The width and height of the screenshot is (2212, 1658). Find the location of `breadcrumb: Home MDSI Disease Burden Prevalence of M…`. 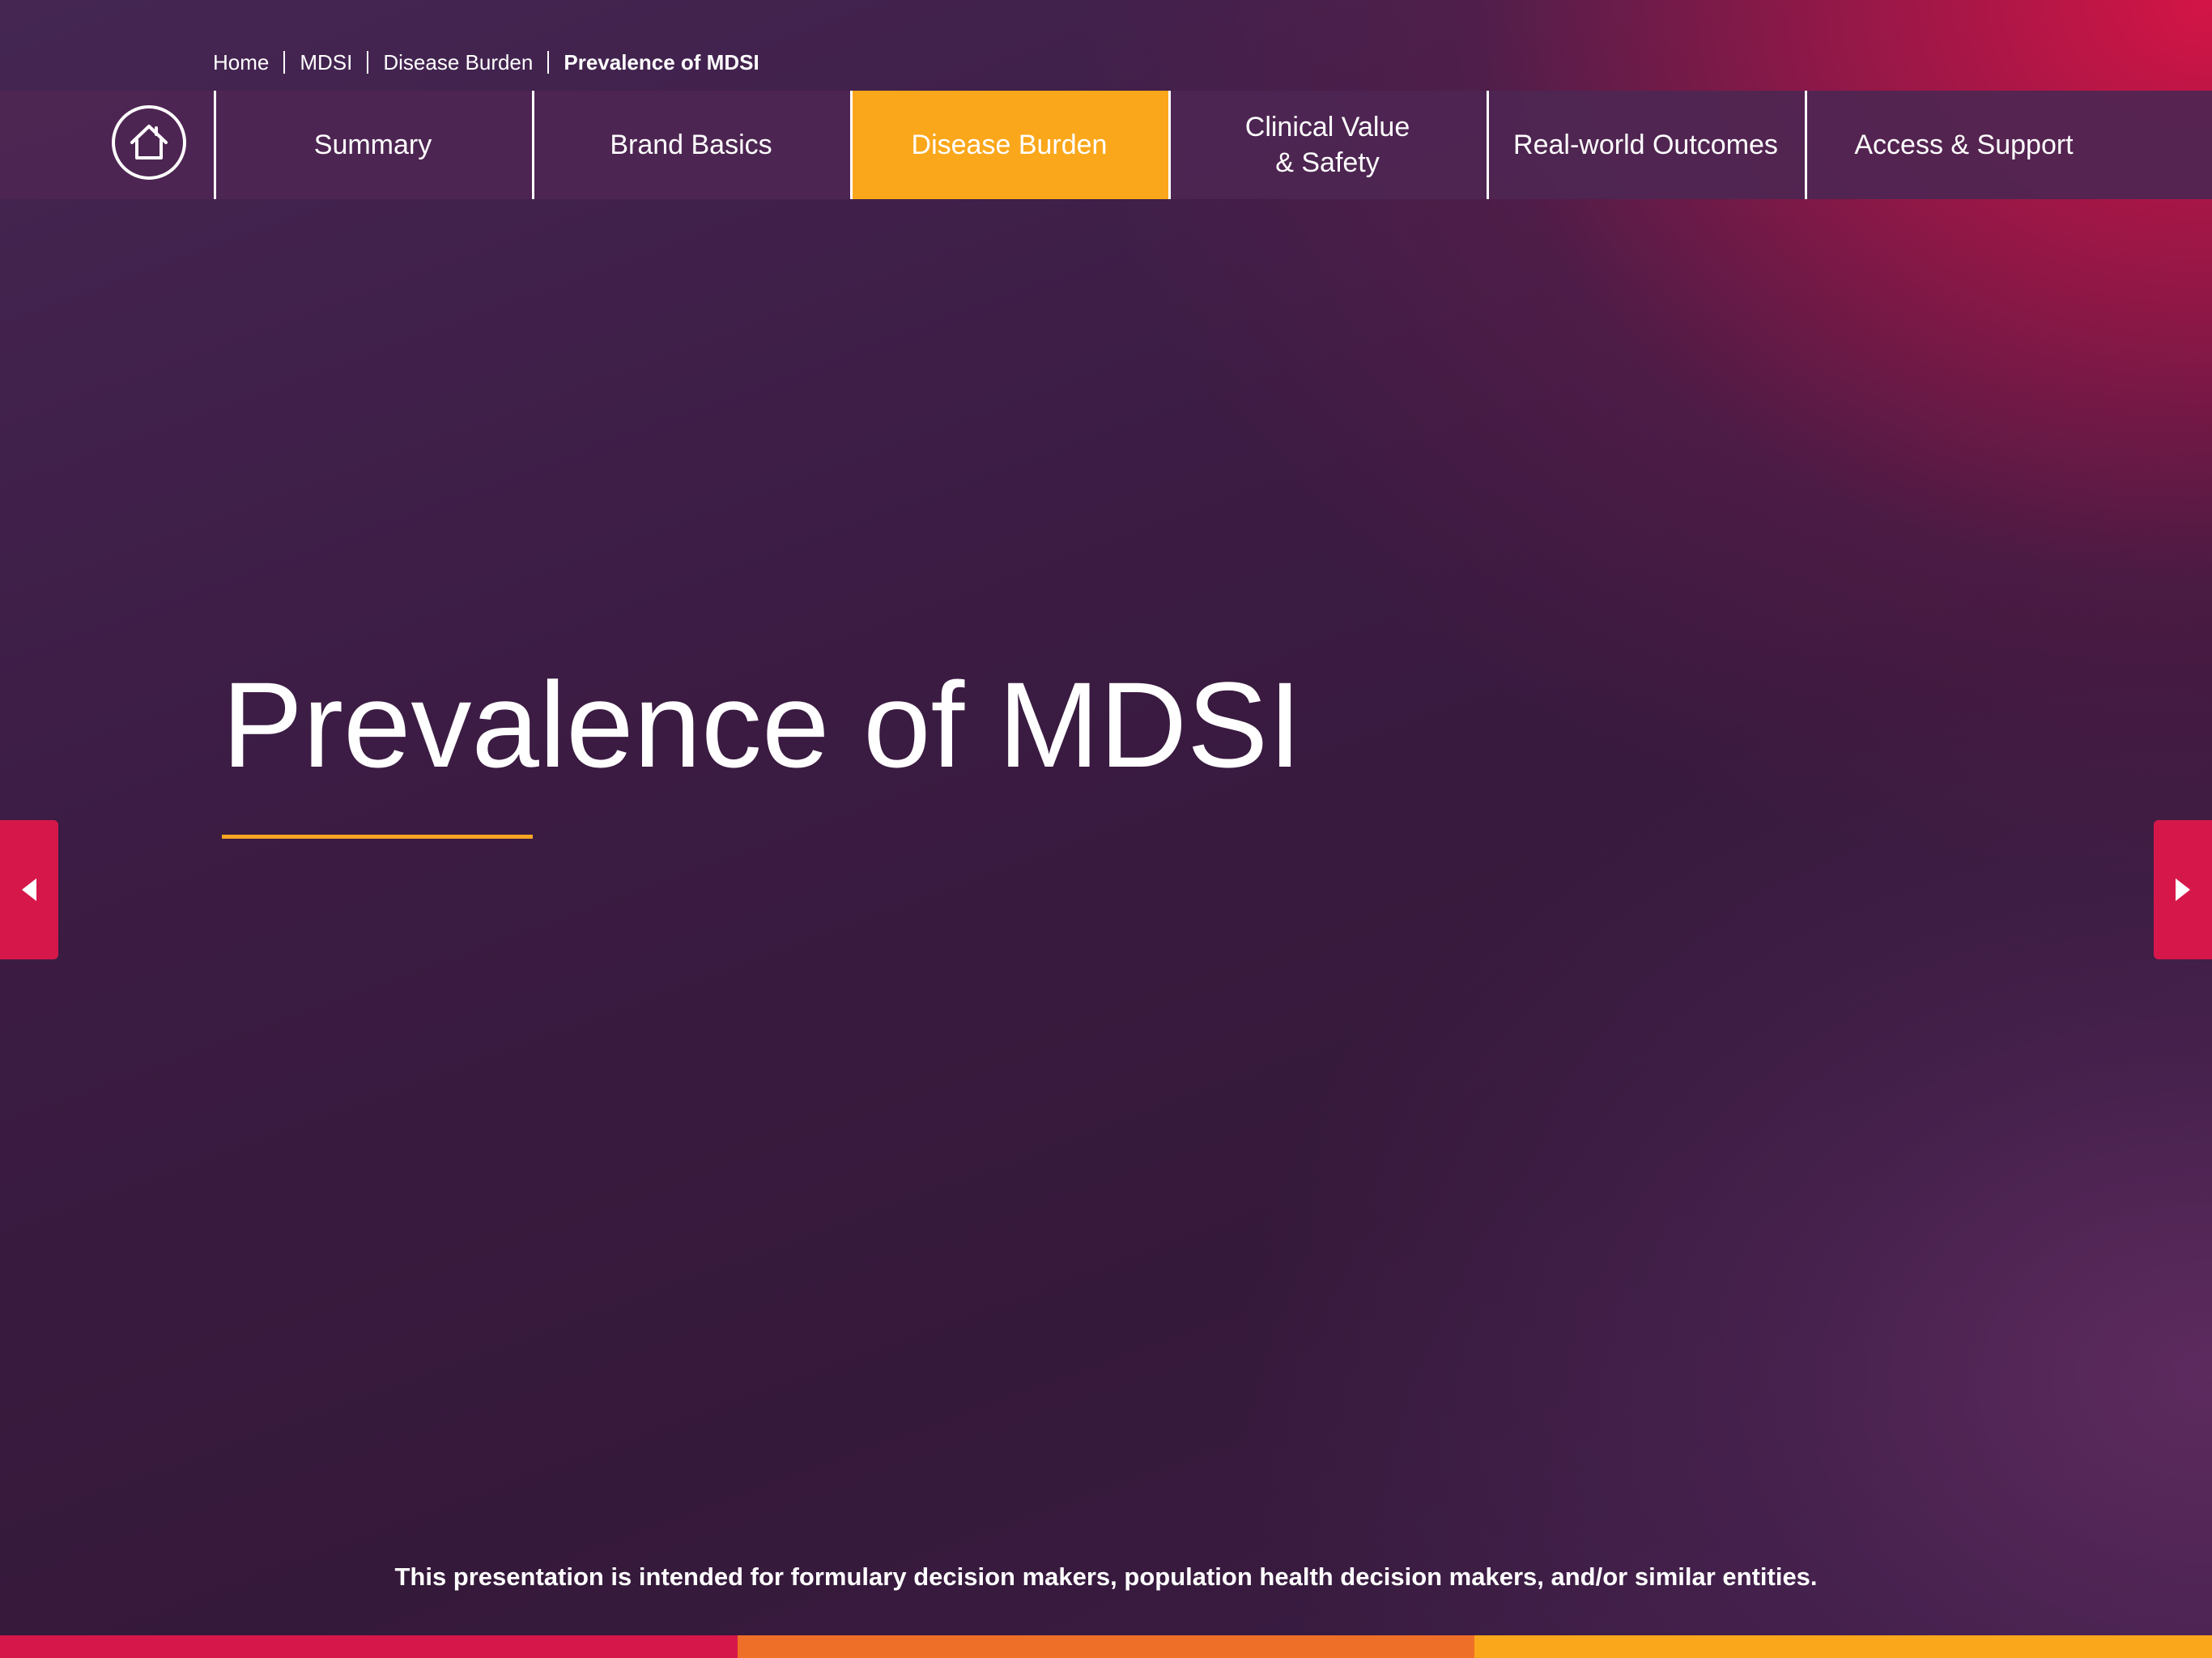

breadcrumb: Home MDSI Disease Burden Prevalence of M… is located at coordinates (486, 62).